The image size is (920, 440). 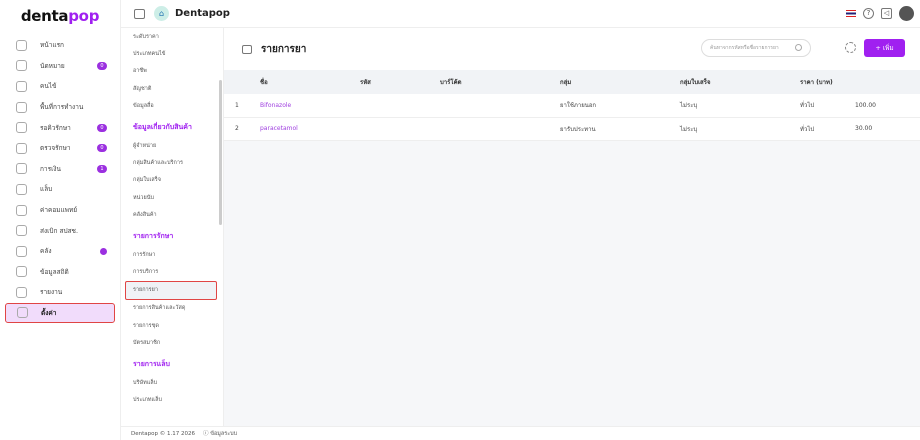 What do you see at coordinates (310, 106) in the screenshot?
I see `medicine-name-link: Bifonazole` at bounding box center [310, 106].